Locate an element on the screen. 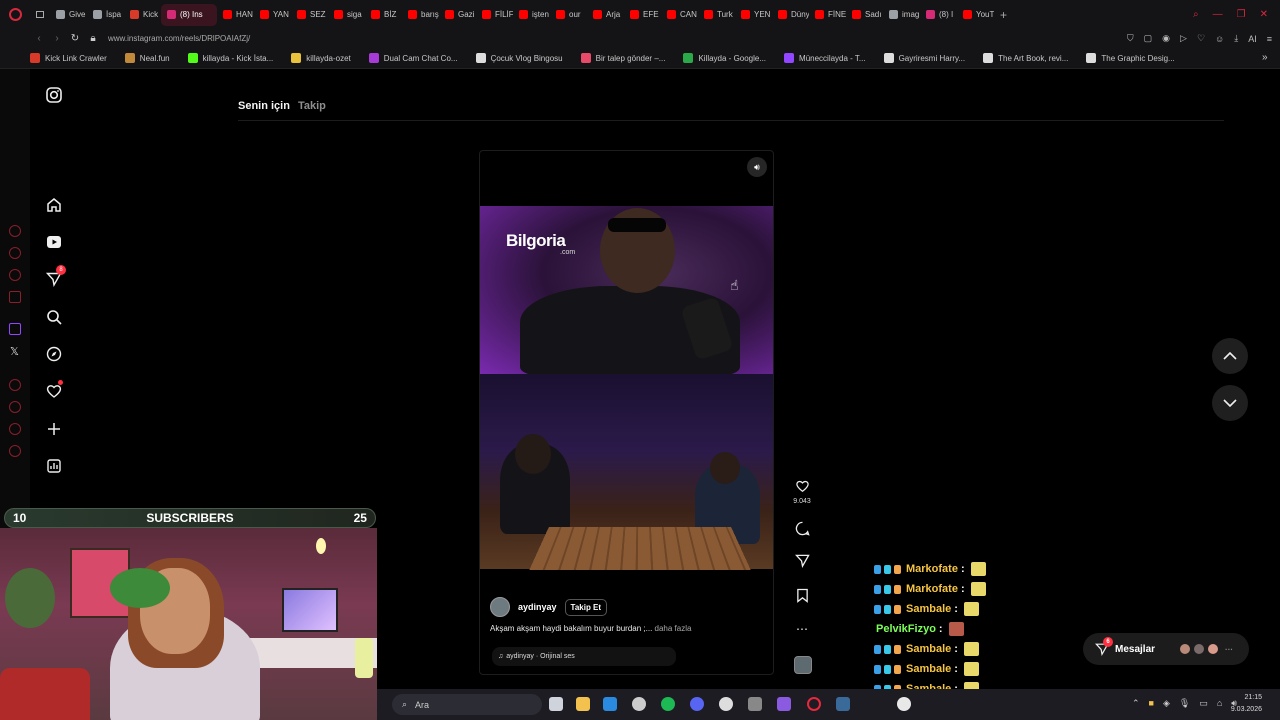 The image size is (1280, 720). direct-icon: 8 is located at coordinates (55, 276).